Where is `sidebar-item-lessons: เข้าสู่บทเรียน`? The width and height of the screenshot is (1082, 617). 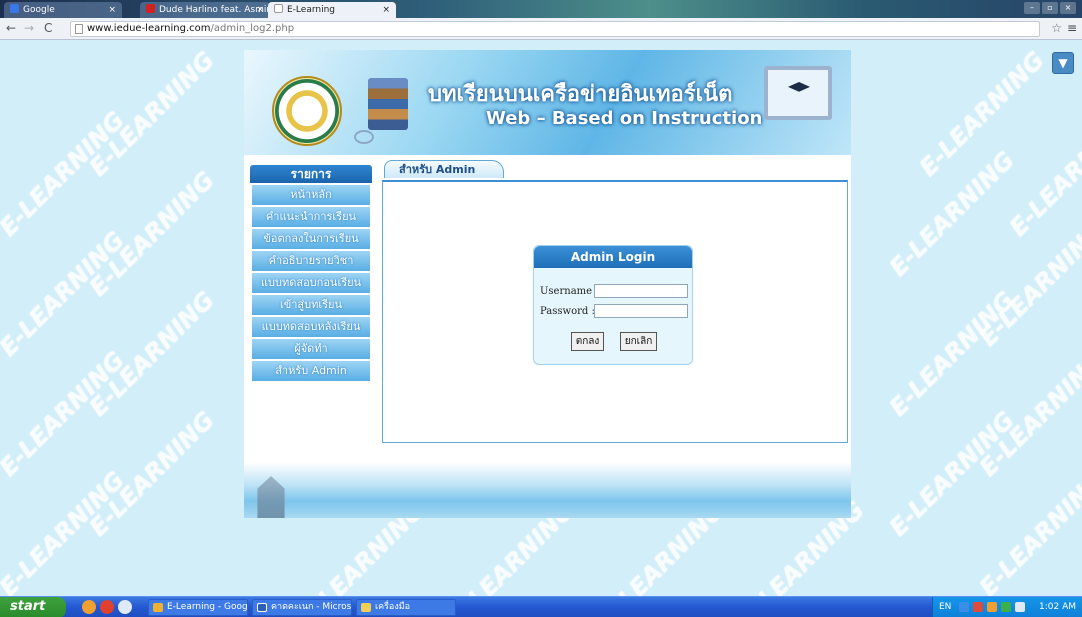
sidebar-item-lessons: เข้าสู่บทเรียน is located at coordinates (311, 305).